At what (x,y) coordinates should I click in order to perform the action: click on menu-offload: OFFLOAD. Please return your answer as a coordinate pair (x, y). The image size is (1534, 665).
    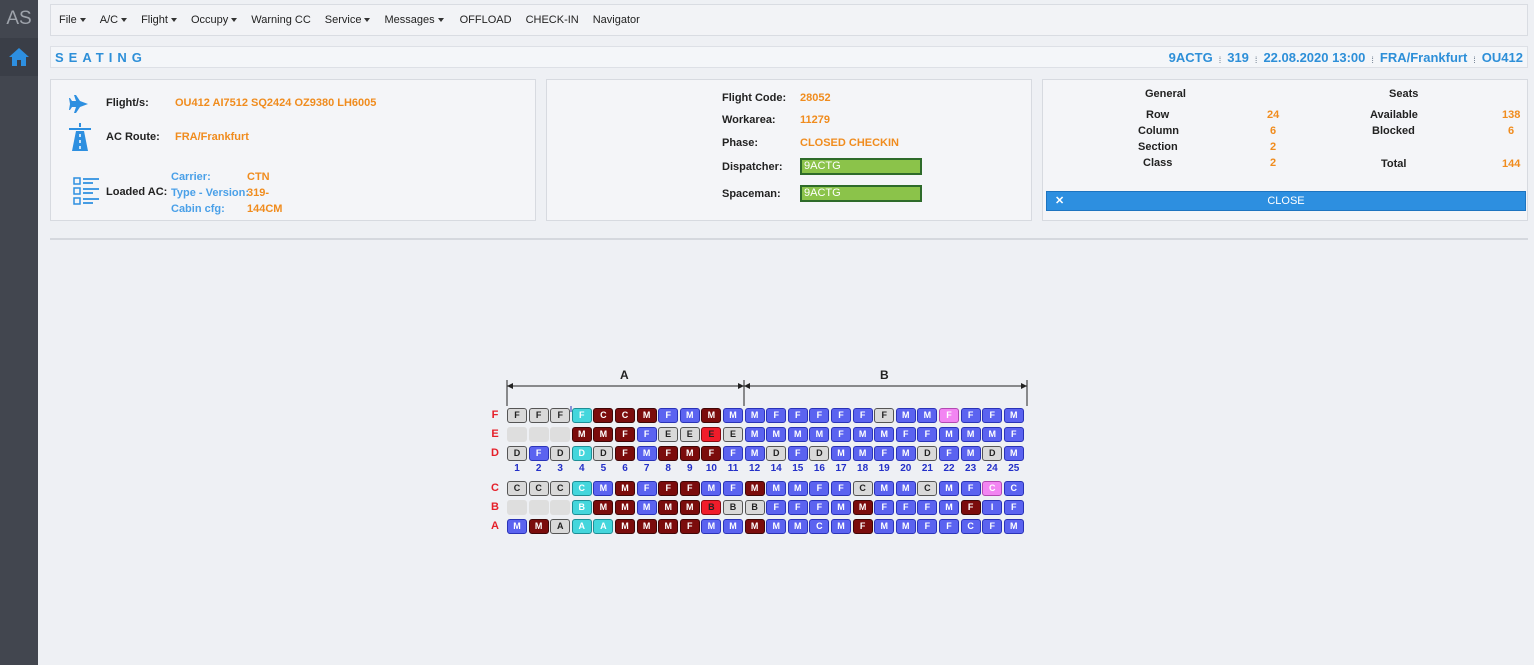
    Looking at the image, I should click on (486, 20).